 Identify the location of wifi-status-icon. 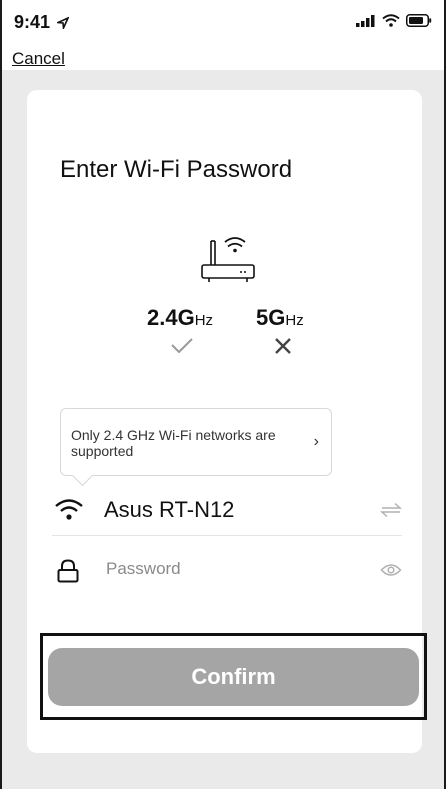
(391, 20).